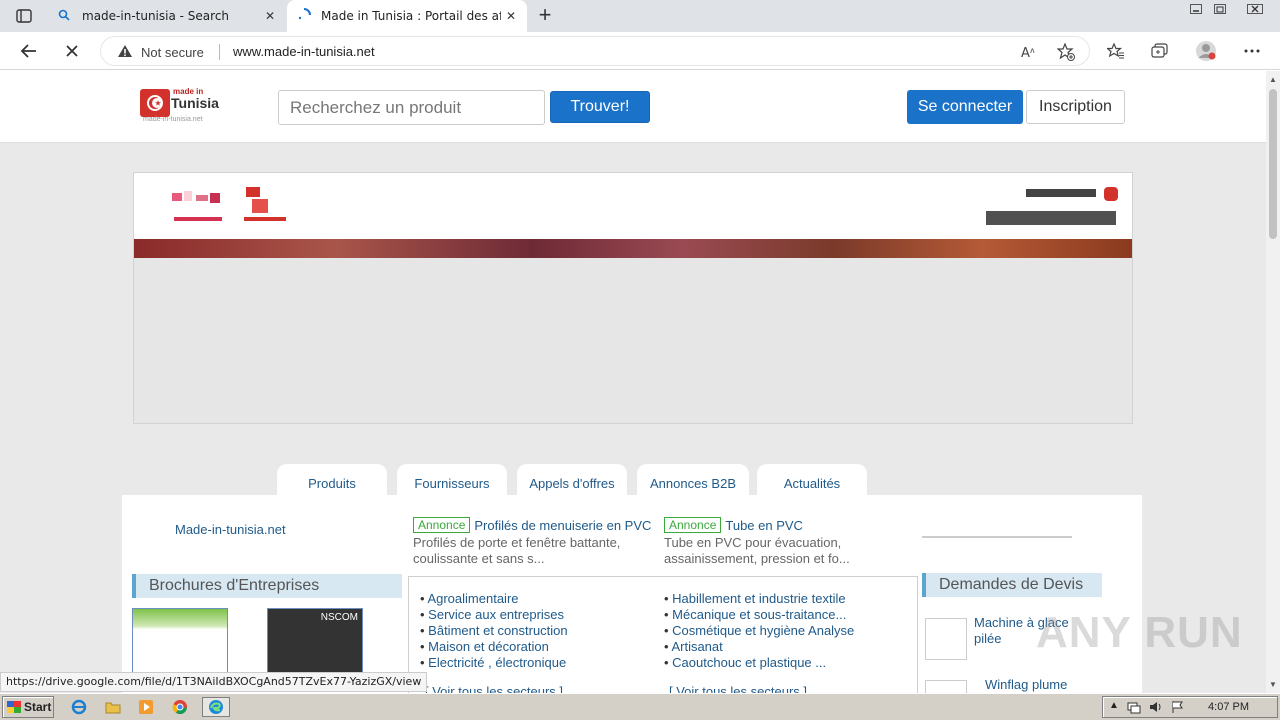 The height and width of the screenshot is (720, 1280). Describe the element at coordinates (195, 103) in the screenshot. I see `logo-main-text: Tunisia` at that location.